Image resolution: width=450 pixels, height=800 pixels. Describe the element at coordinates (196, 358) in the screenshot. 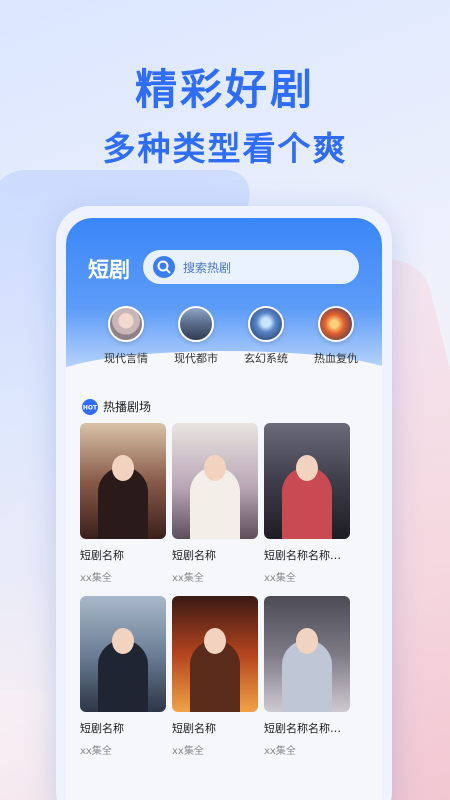

I see `category-label: 现代都市` at that location.